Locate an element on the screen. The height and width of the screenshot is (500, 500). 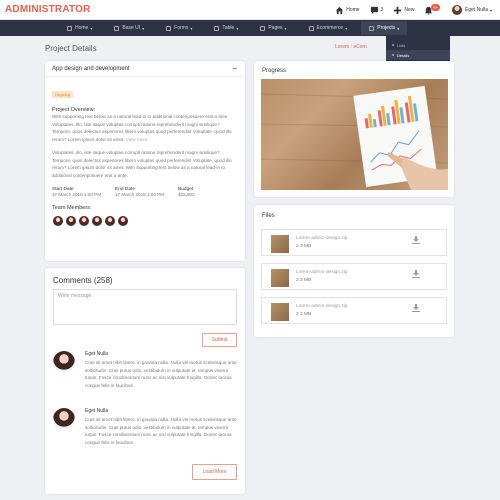
notifications-button: 9+ is located at coordinates (433, 9).